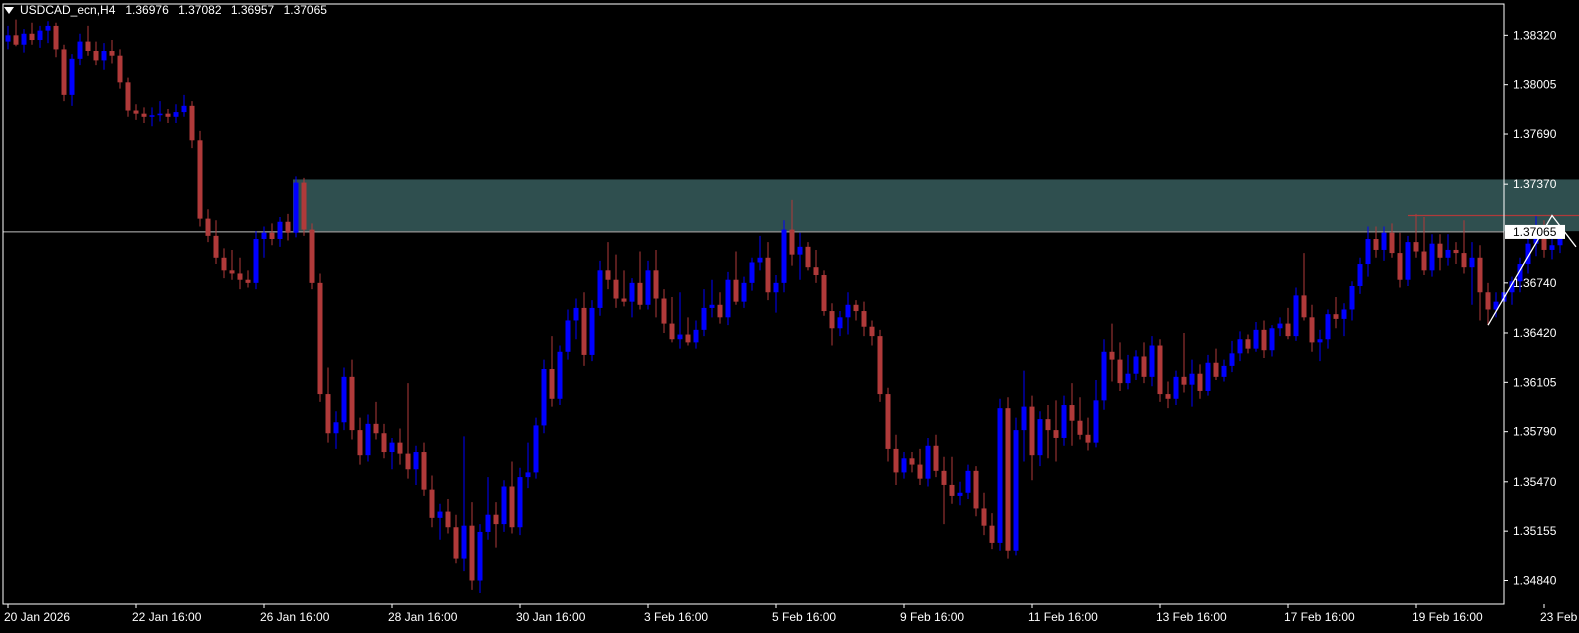  What do you see at coordinates (932, 617) in the screenshot?
I see `x-tick-label: 9 Feb 16:00` at bounding box center [932, 617].